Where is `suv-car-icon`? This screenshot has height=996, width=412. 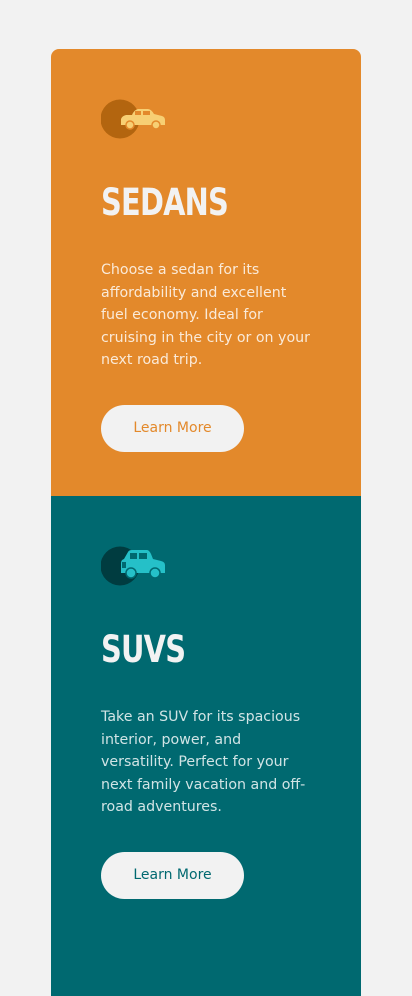
suv-car-icon is located at coordinates (134, 566).